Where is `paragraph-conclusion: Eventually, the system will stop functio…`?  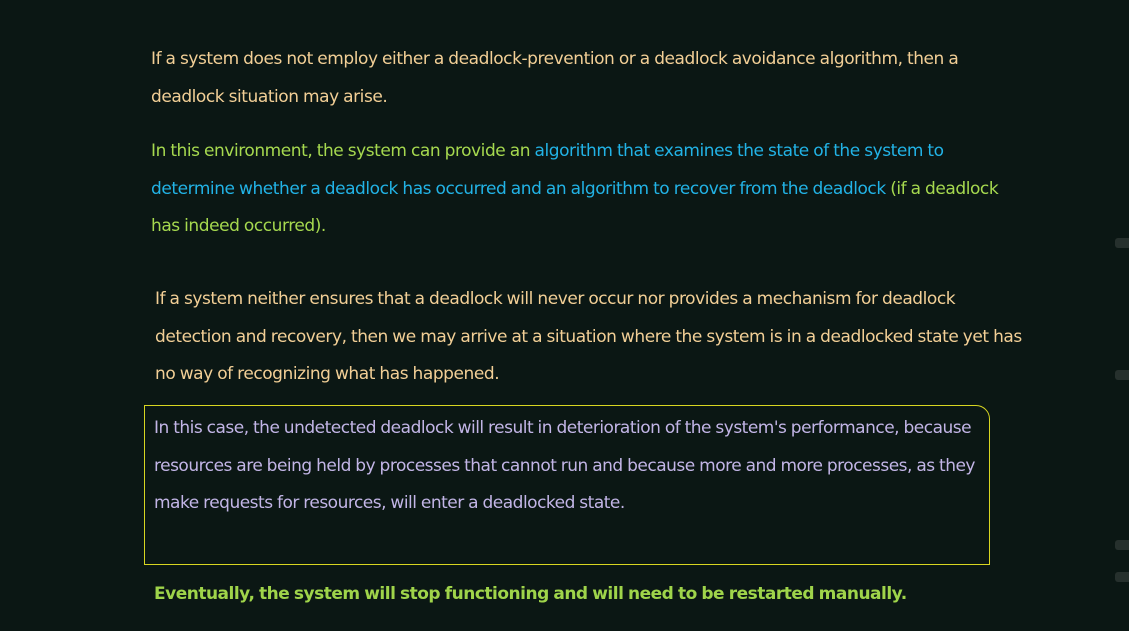 paragraph-conclusion: Eventually, the system will stop functio… is located at coordinates (530, 594).